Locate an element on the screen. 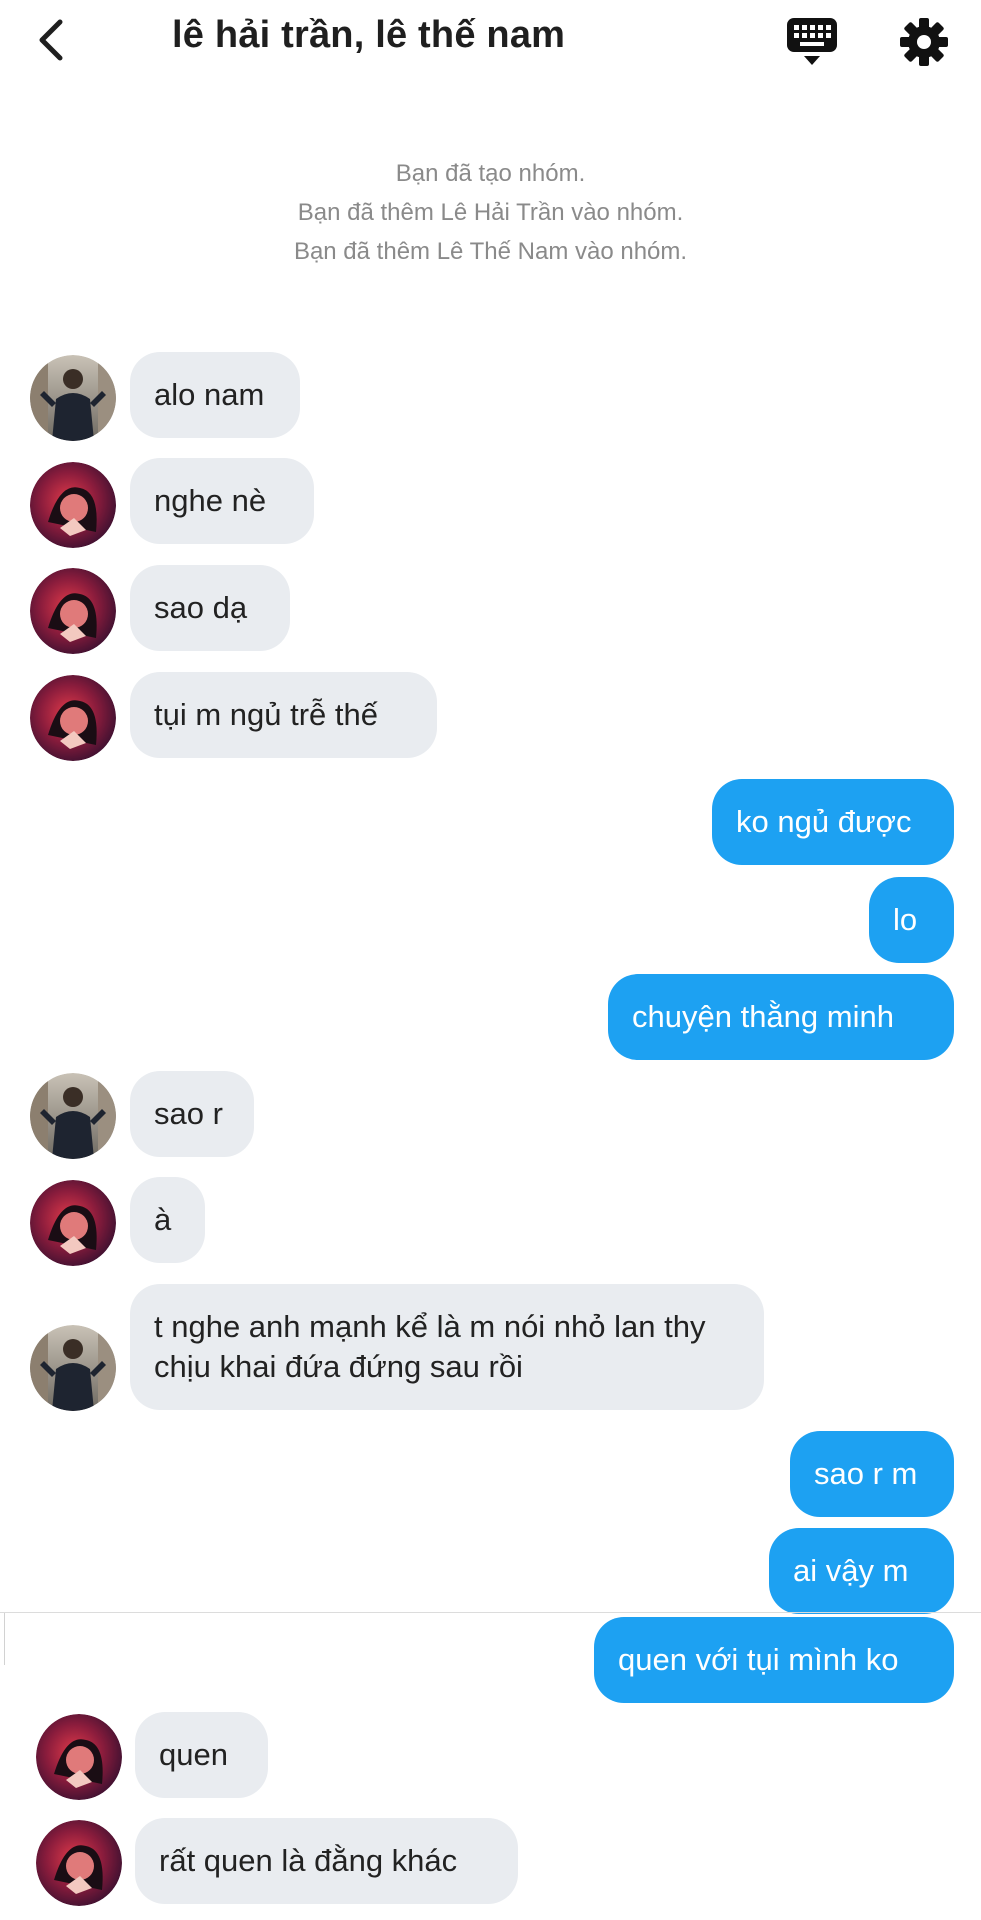 This screenshot has width=981, height=1920. outgoing-message: quen với tụi mình ko is located at coordinates (774, 1660).